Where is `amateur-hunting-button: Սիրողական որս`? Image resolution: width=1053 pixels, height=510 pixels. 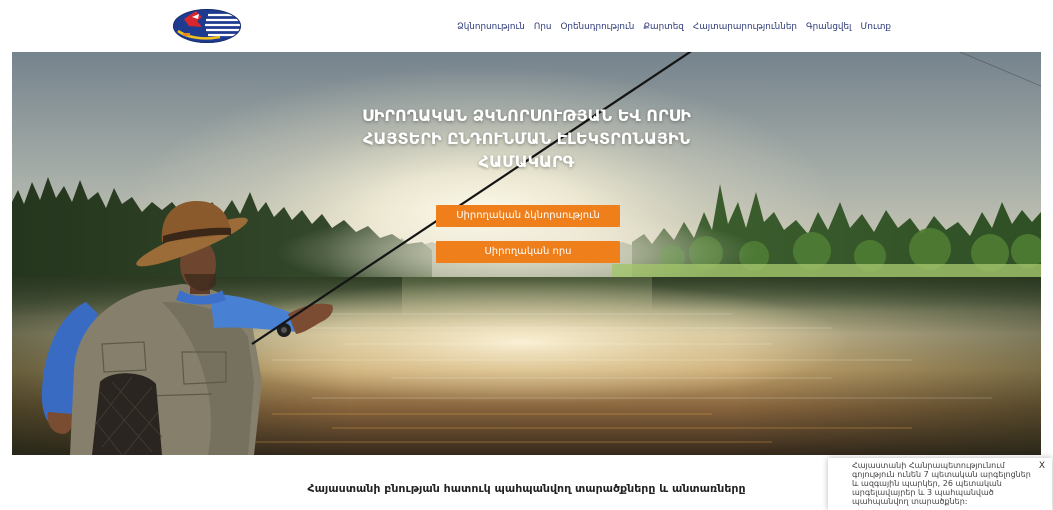
amateur-hunting-button: Սիրողական որս is located at coordinates (528, 252).